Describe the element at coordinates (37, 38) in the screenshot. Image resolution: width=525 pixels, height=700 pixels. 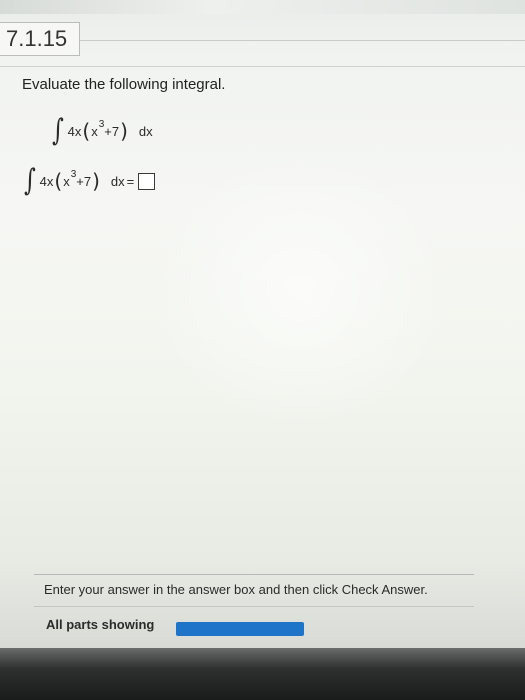
I see `problem-number-text: 7.1.15` at that location.